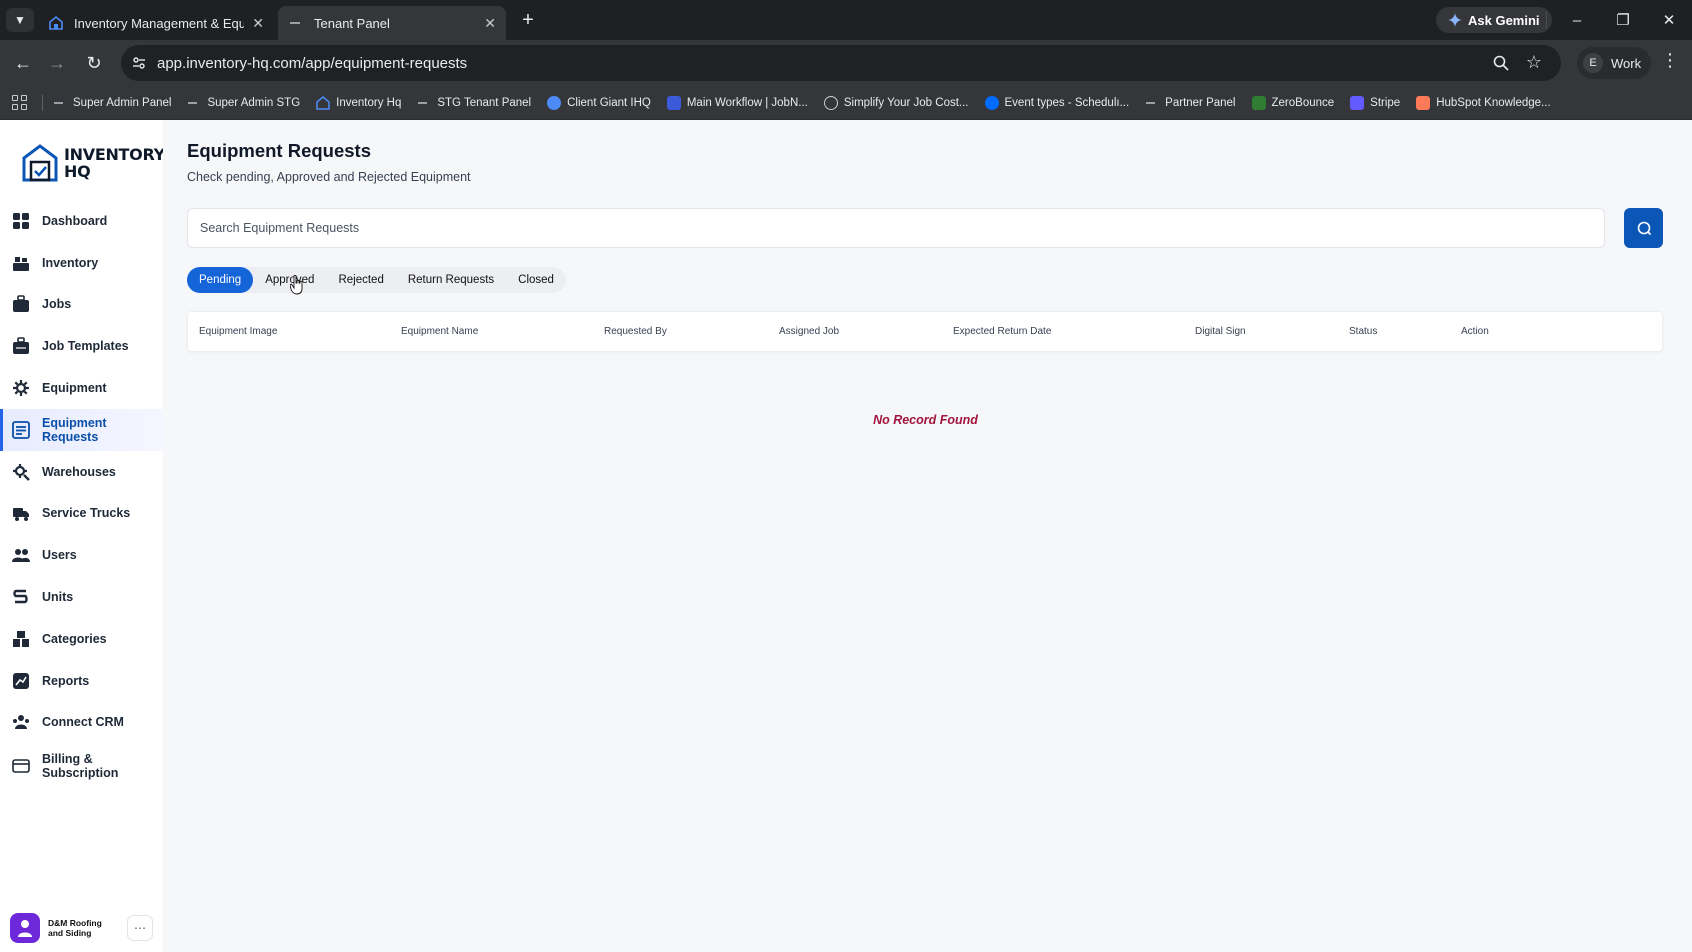 This screenshot has width=1692, height=952. I want to click on browser-tab-tenant-panel: Tenant Panel ✕, so click(392, 23).